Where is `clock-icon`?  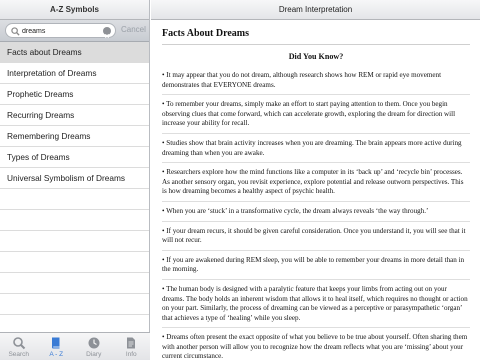
clock-icon is located at coordinates (94, 343).